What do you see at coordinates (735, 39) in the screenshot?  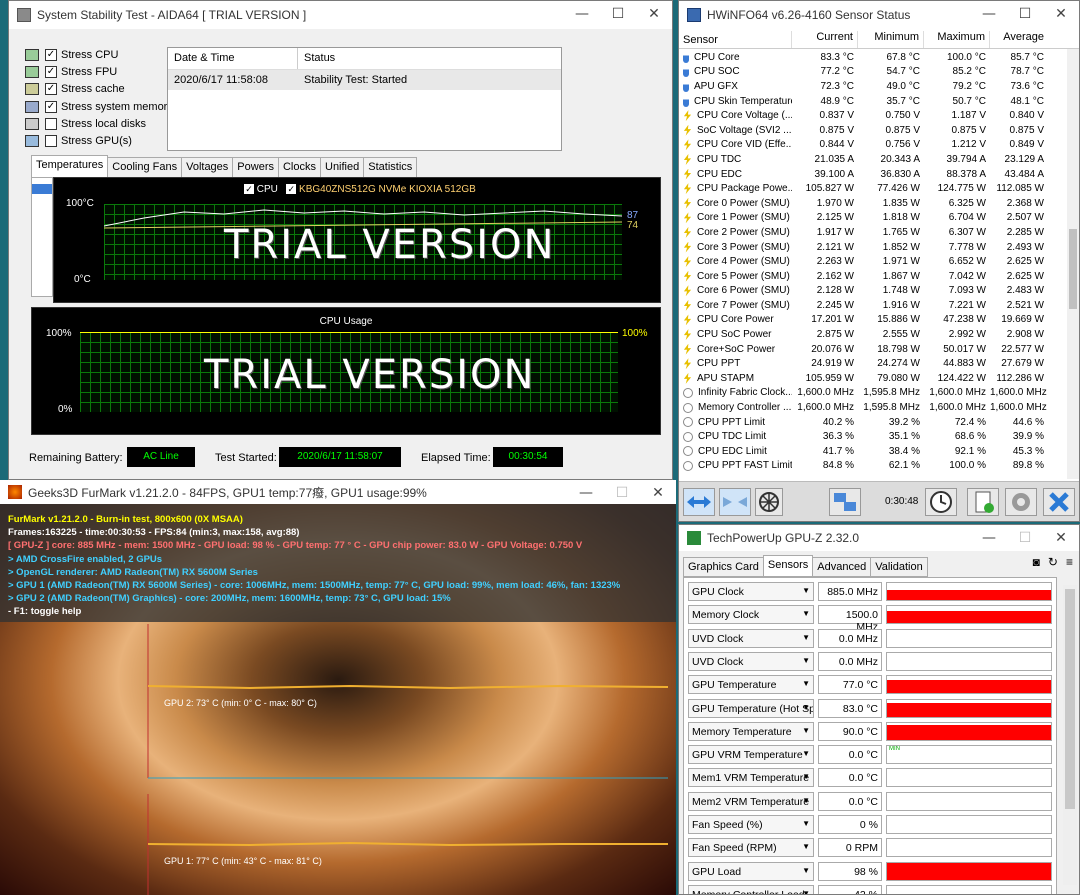 I see `col-sensor: Sensor` at bounding box center [735, 39].